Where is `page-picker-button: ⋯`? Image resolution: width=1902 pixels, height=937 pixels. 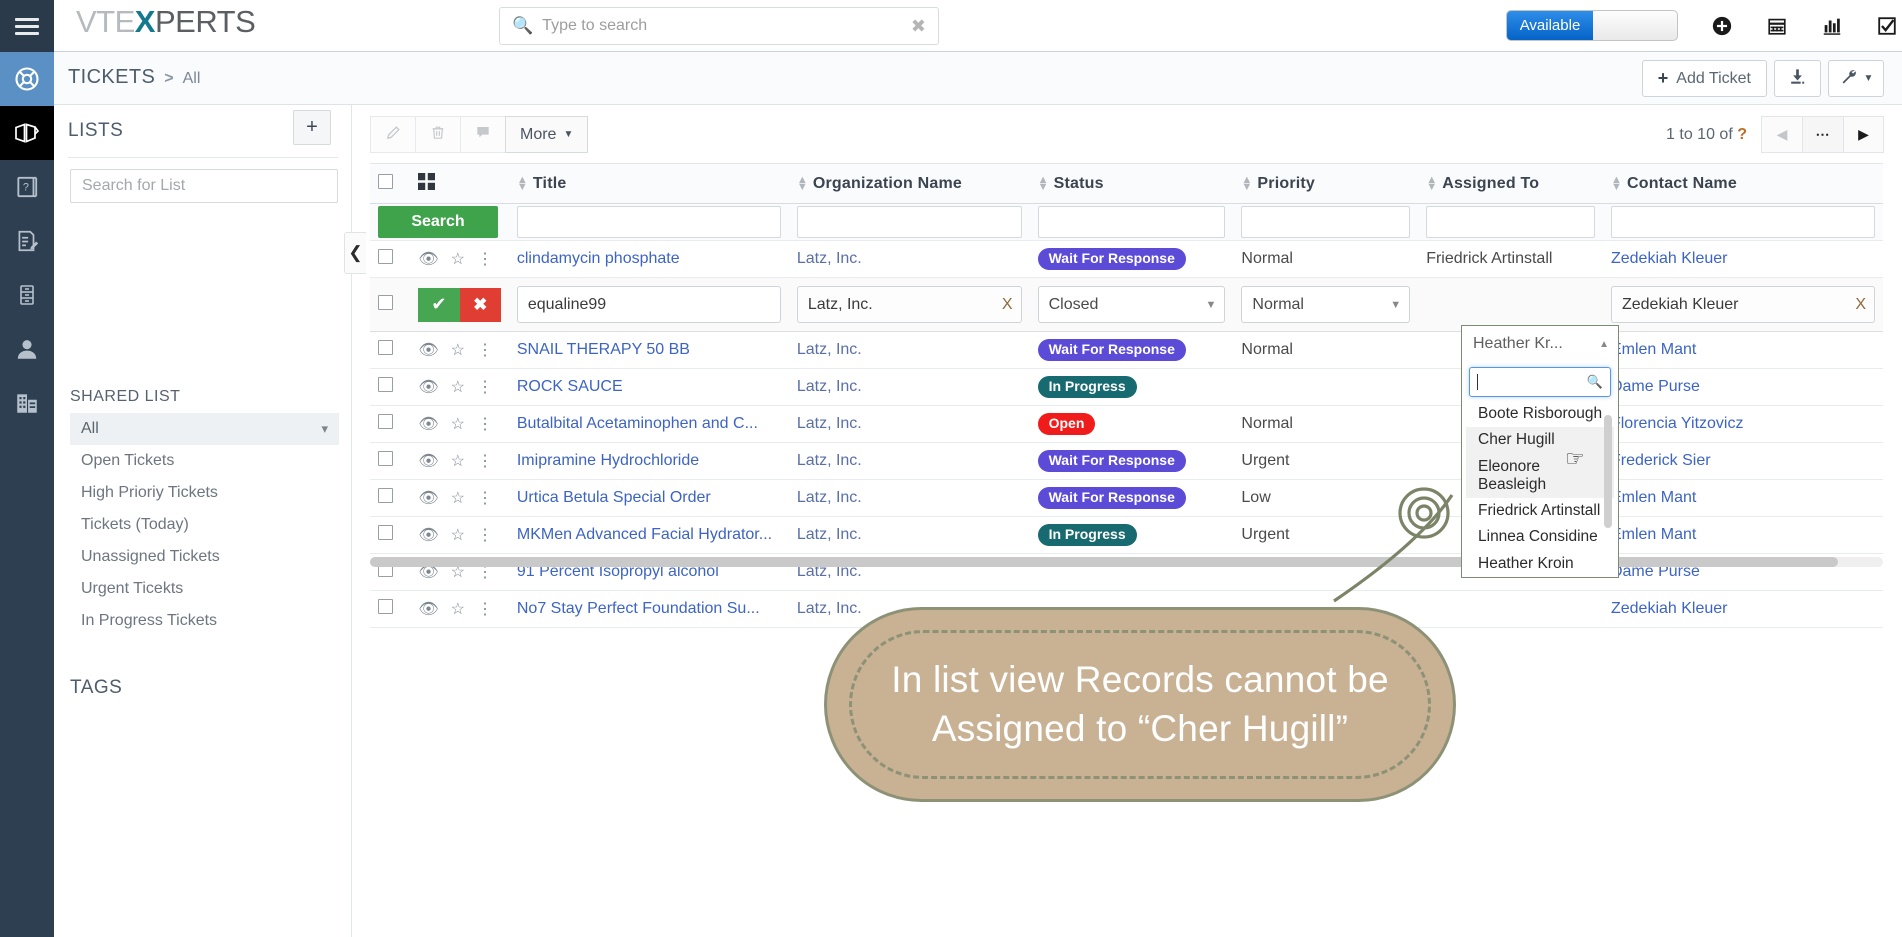 page-picker-button: ⋯ is located at coordinates (1822, 134).